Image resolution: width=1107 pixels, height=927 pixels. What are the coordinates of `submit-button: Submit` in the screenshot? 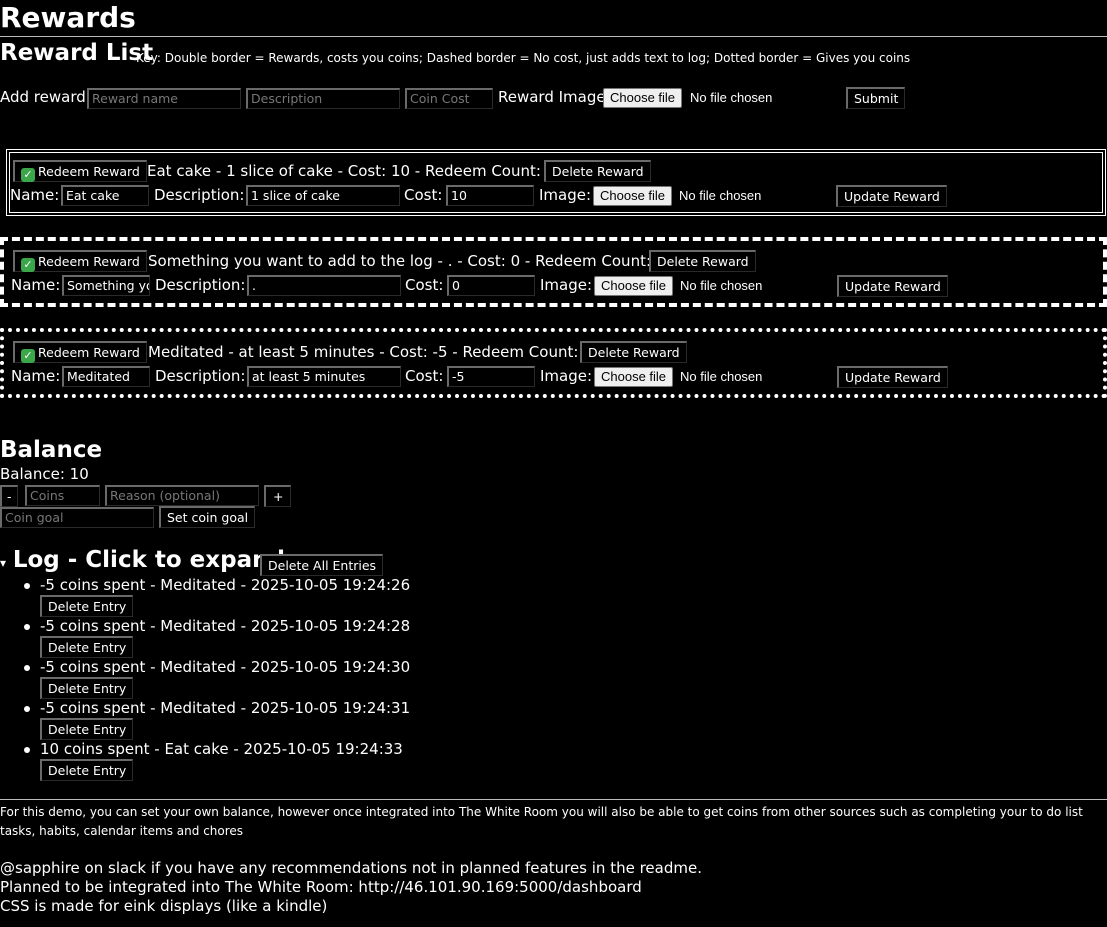 It's located at (876, 98).